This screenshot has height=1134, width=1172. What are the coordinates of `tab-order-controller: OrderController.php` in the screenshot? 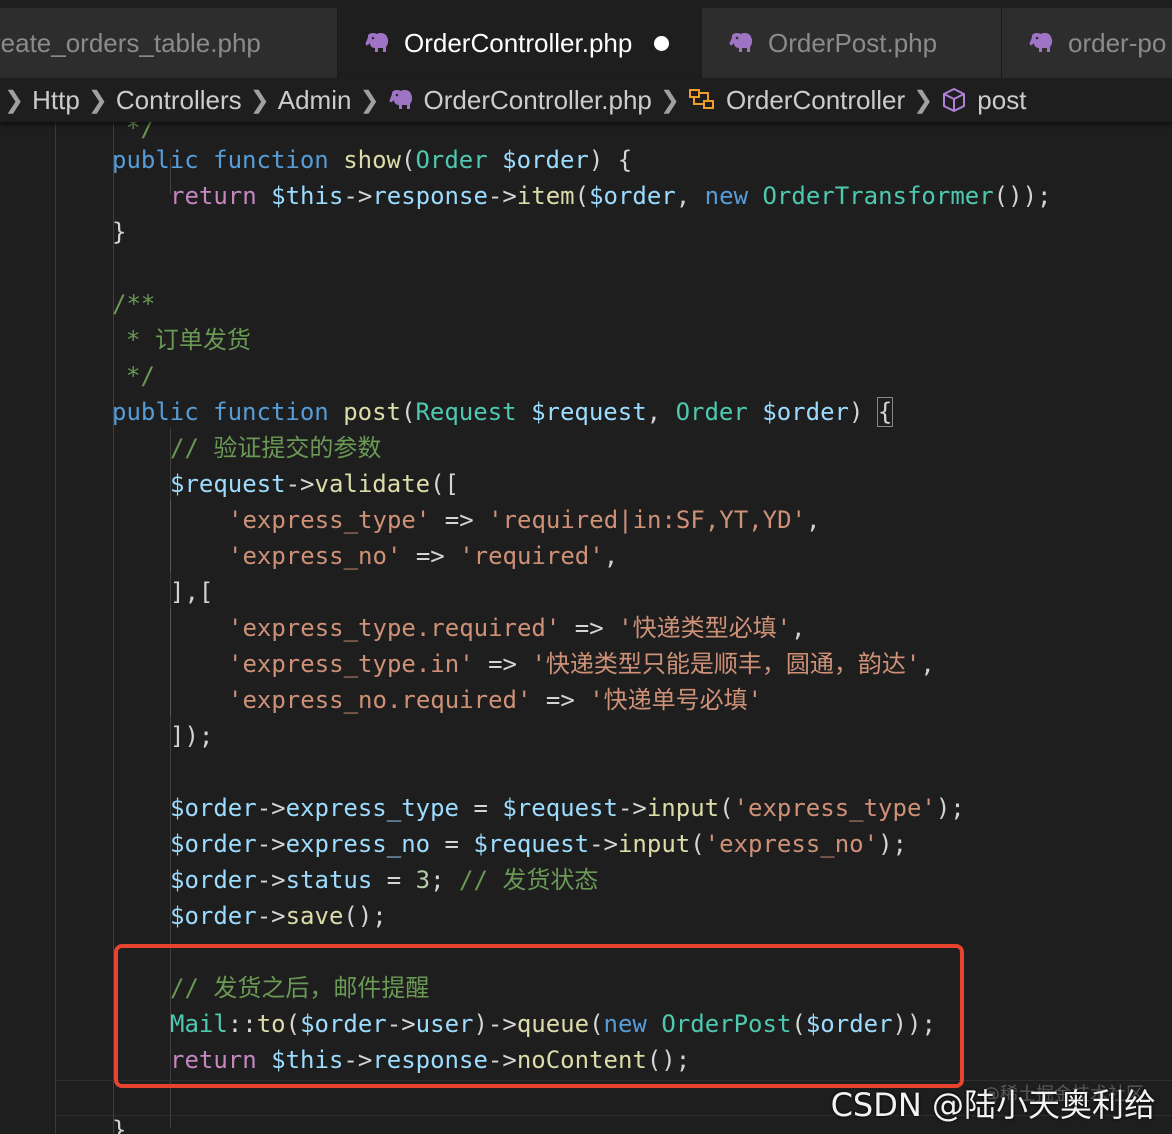 It's located at (520, 43).